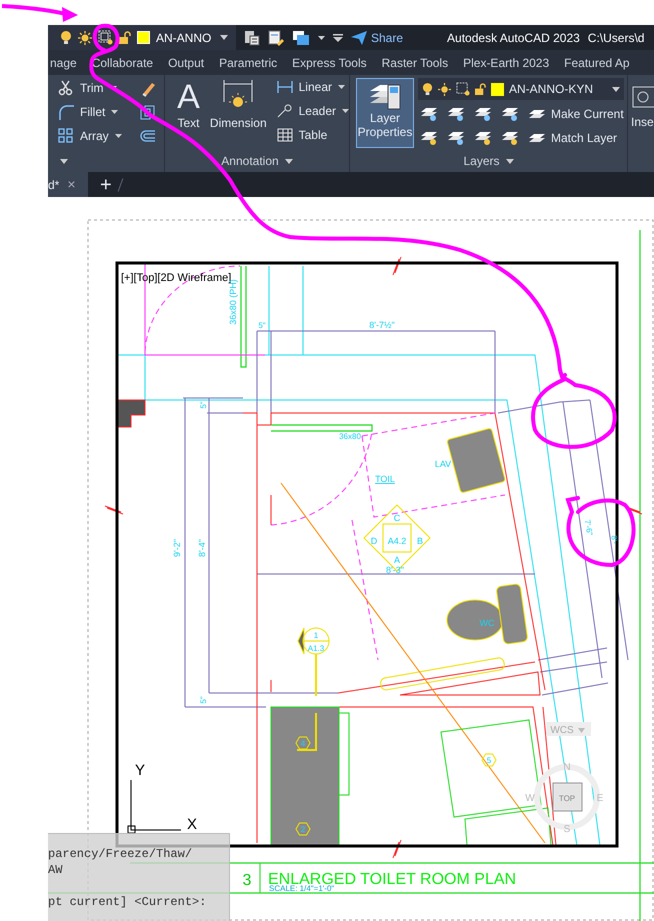 Image resolution: width=654 pixels, height=921 pixels. What do you see at coordinates (588, 527) in the screenshot?
I see `drawing-label: 7'-6"` at bounding box center [588, 527].